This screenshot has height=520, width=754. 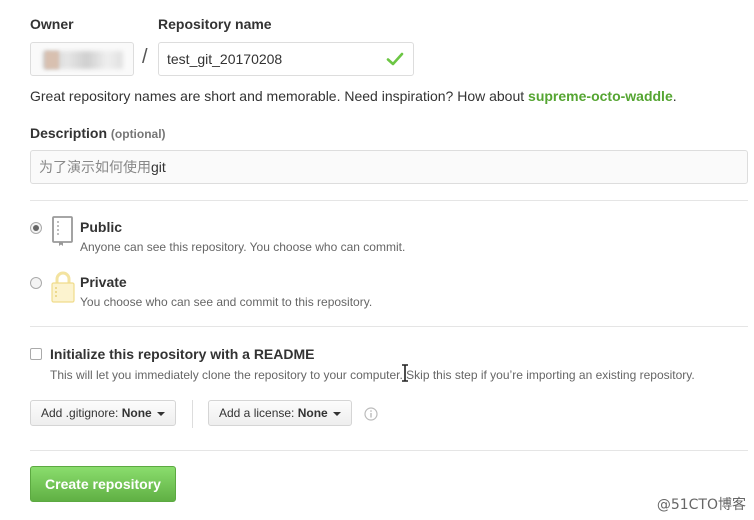 I want to click on text-cursor-icon, so click(x=405, y=373).